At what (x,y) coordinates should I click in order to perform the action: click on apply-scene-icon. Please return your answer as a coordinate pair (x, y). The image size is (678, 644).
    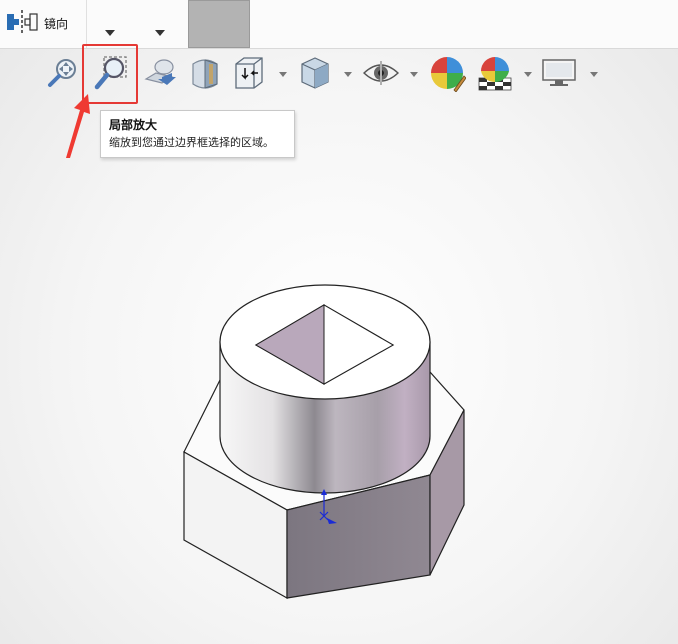
    Looking at the image, I should click on (495, 74).